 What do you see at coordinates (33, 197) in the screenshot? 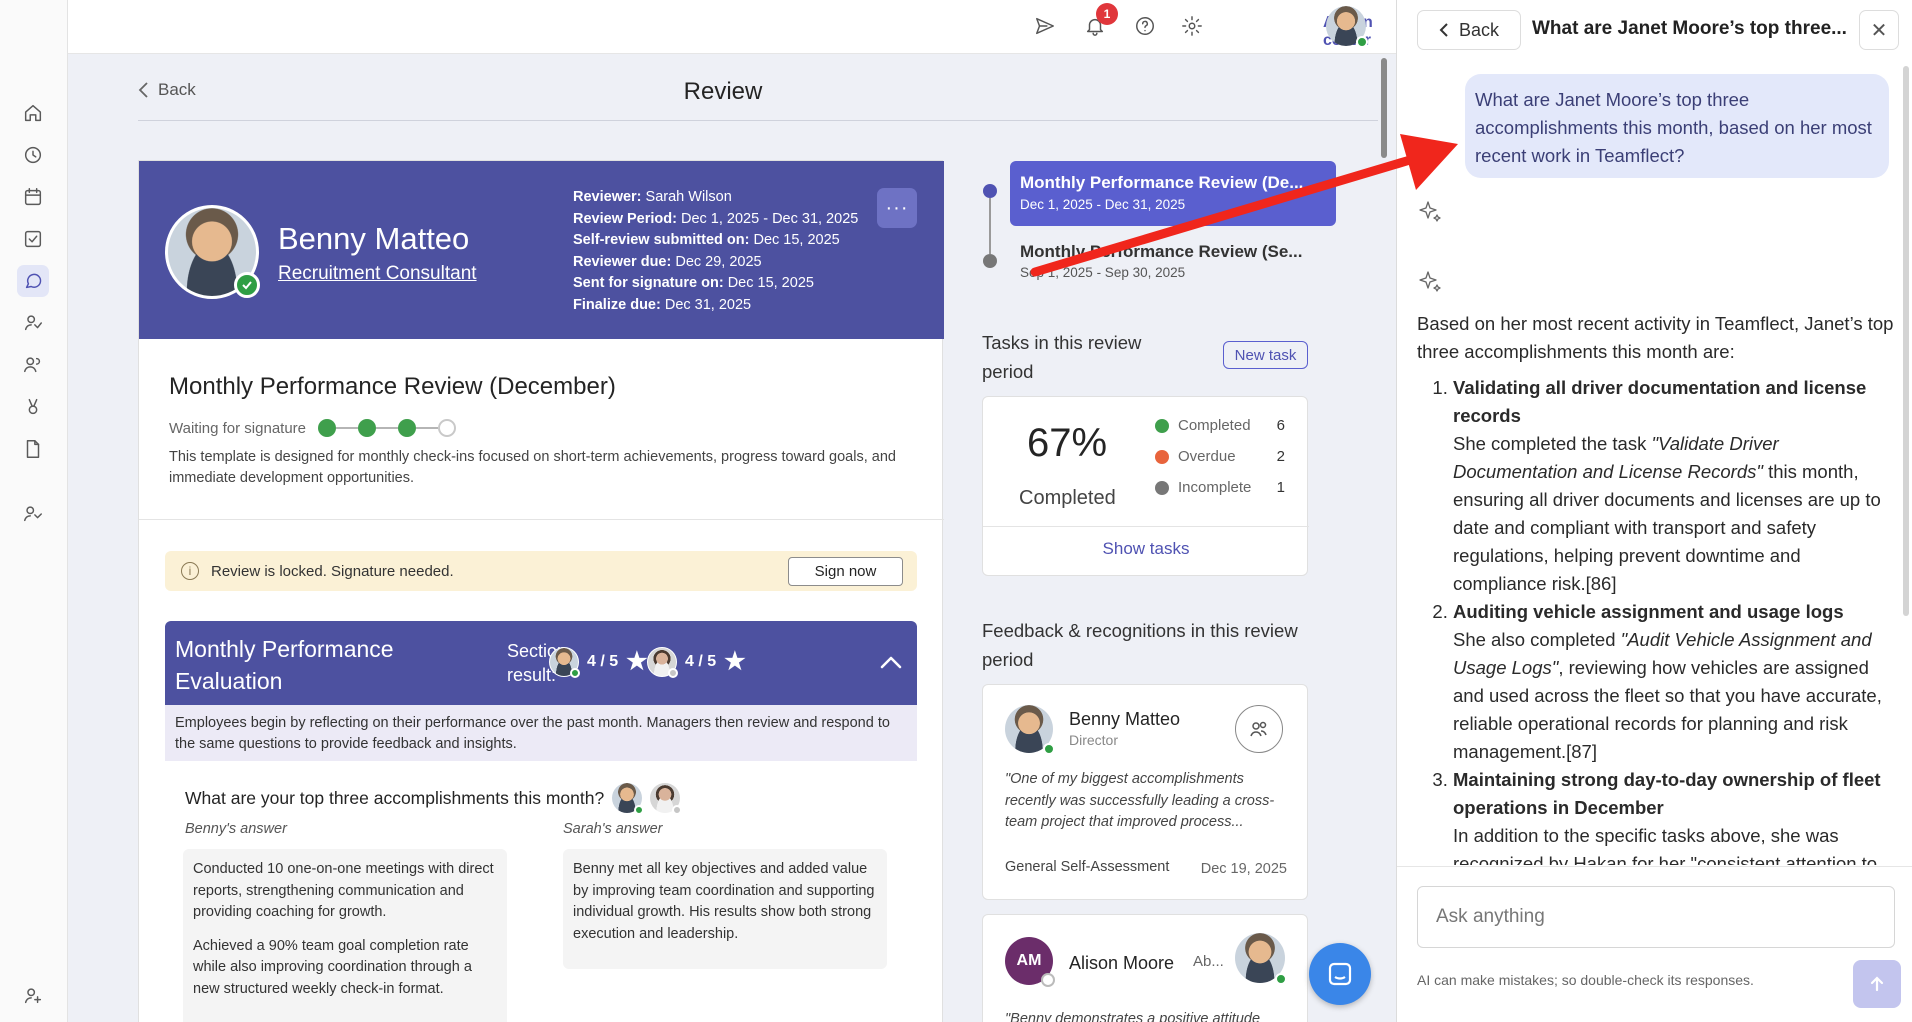
I see `calendar-icon` at bounding box center [33, 197].